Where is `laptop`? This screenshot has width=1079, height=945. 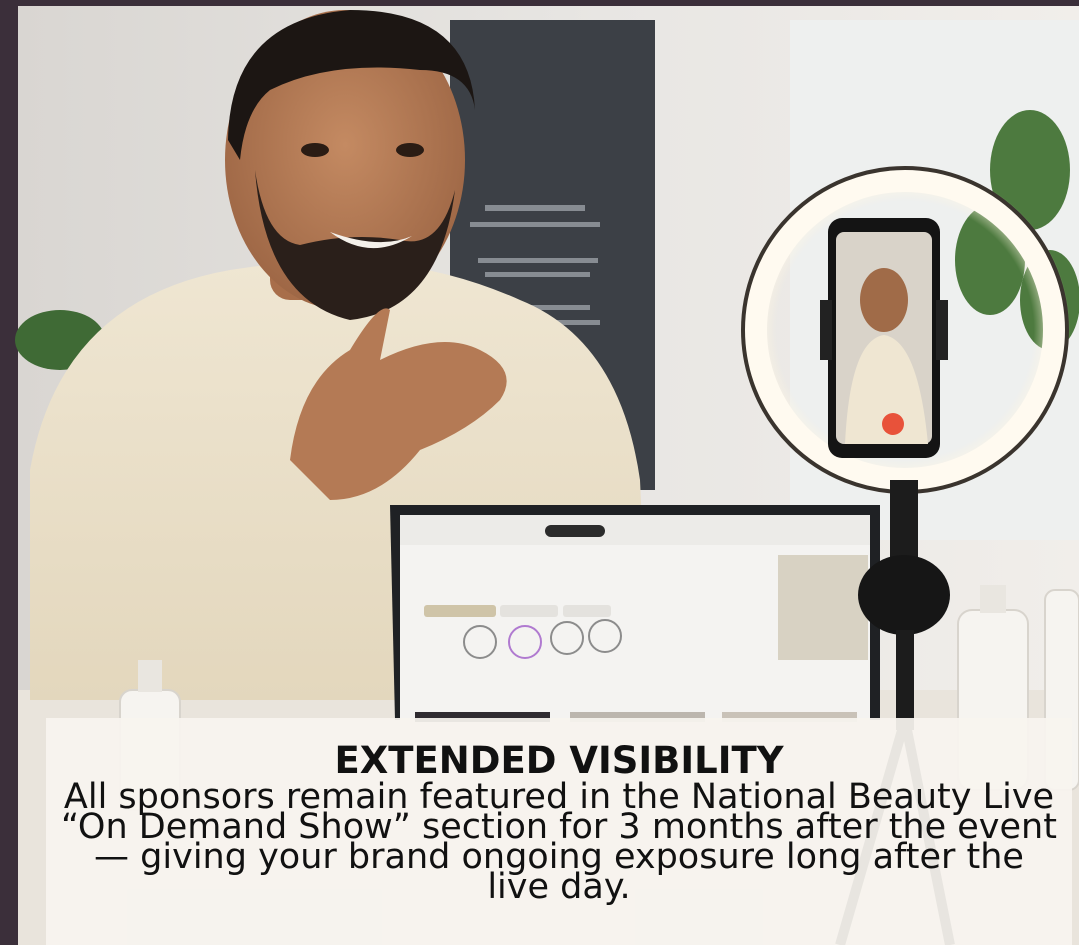 laptop is located at coordinates (635, 613).